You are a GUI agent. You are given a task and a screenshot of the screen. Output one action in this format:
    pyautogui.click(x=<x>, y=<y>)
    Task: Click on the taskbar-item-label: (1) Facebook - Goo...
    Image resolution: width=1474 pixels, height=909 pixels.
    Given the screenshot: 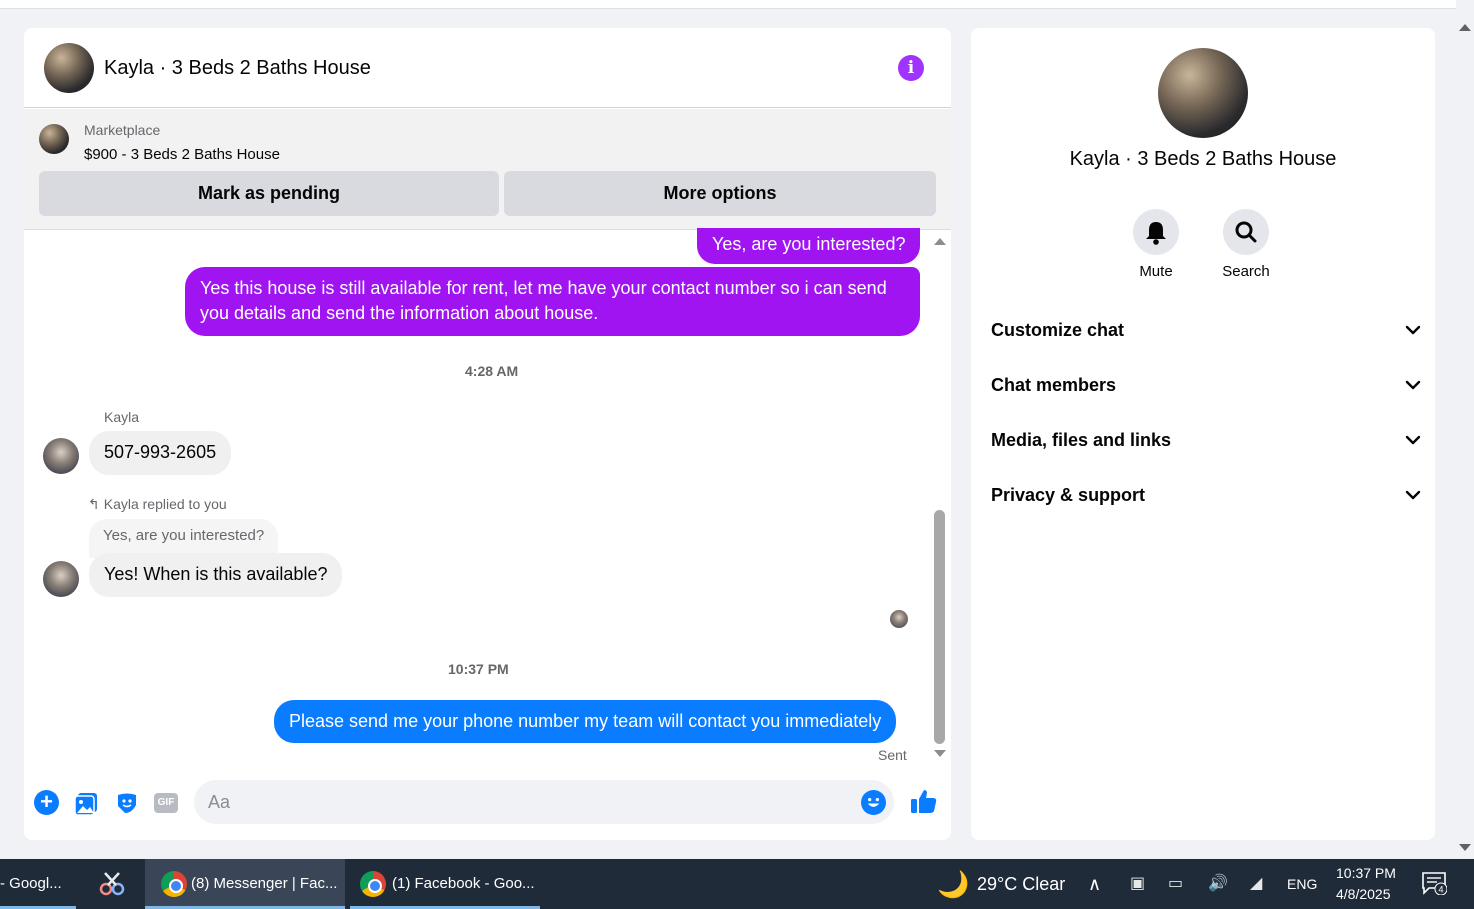 What is the action you would take?
    pyautogui.click(x=463, y=883)
    